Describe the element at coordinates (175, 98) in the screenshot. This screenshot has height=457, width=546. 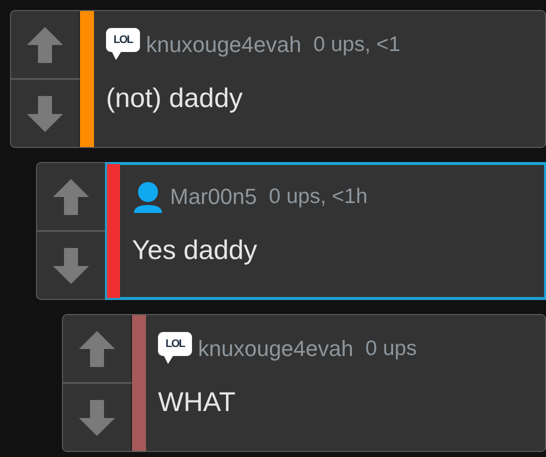
I see `comment-text: (not) daddy` at that location.